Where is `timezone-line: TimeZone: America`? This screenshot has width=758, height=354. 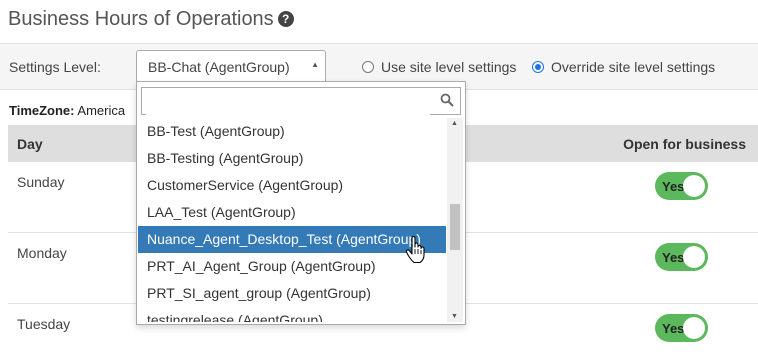
timezone-line: TimeZone: America is located at coordinates (67, 110).